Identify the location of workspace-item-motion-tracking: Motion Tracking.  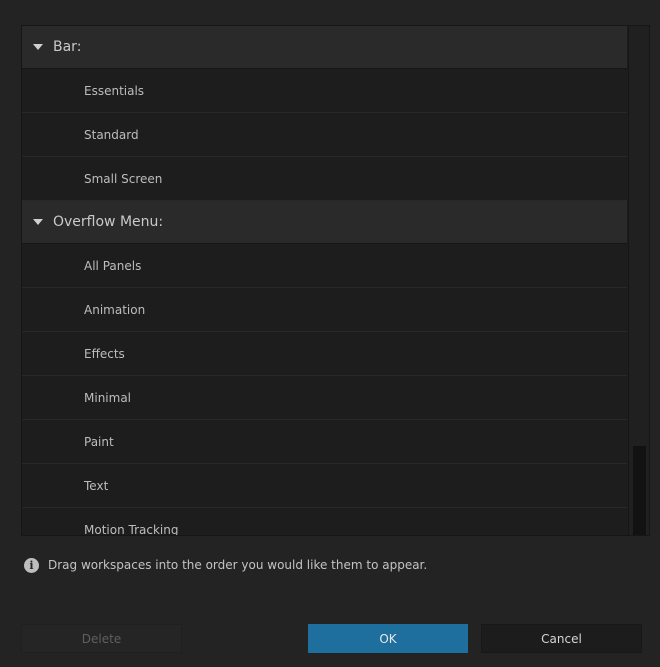
(324, 521).